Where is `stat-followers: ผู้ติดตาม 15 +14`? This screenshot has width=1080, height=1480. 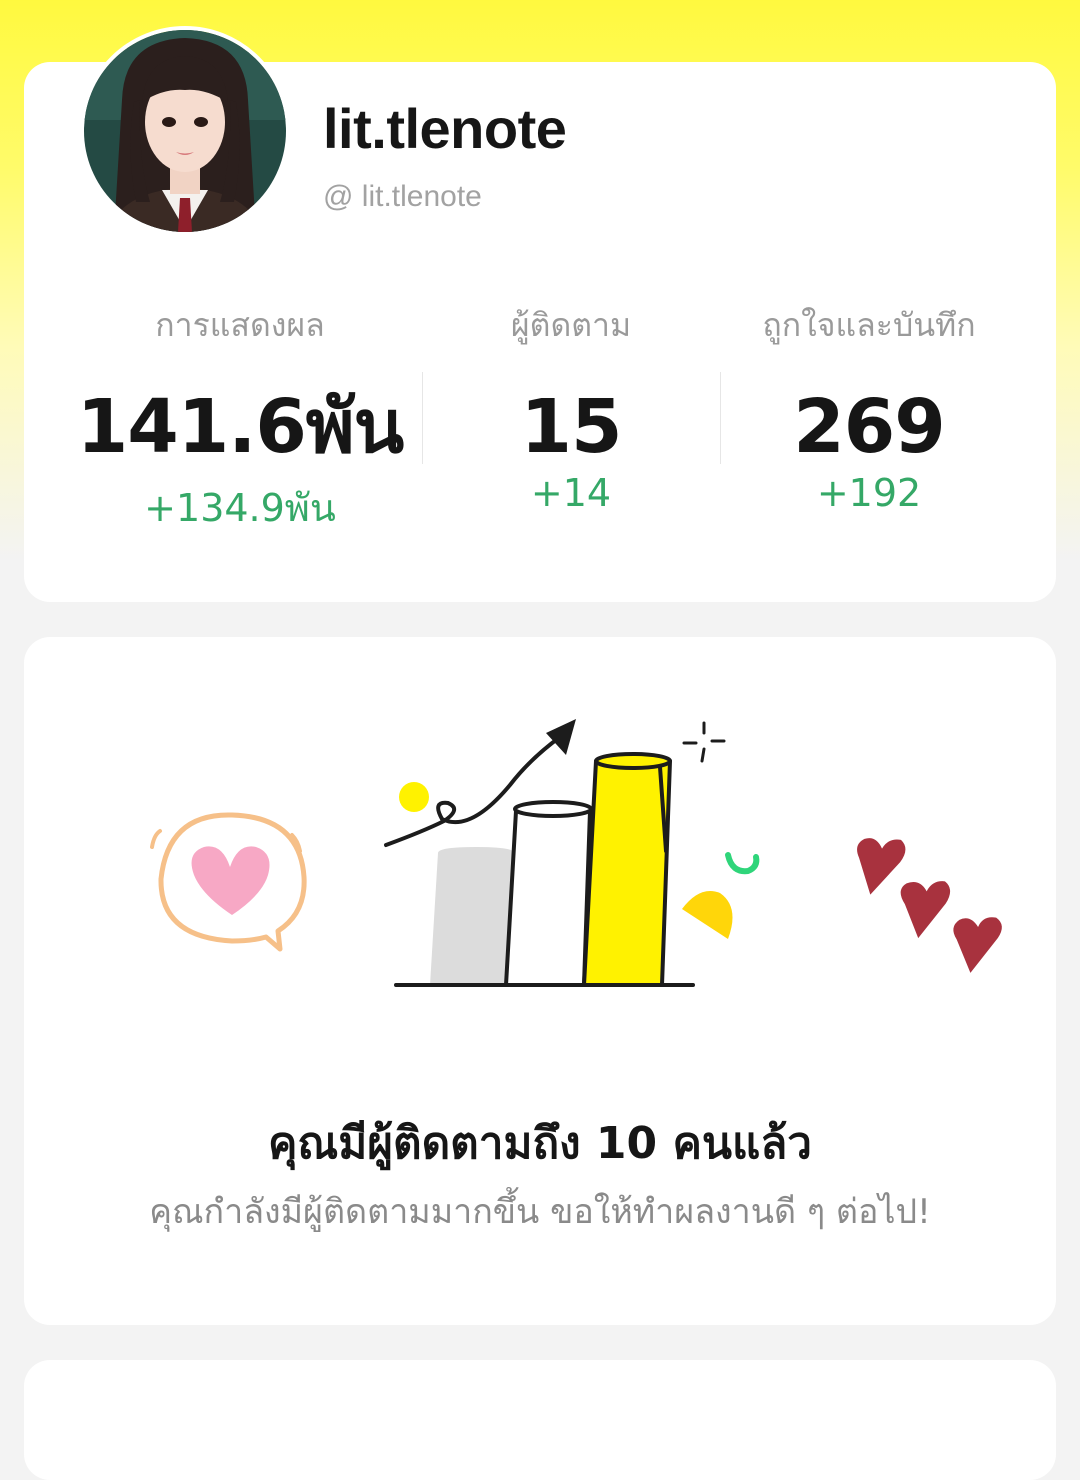 stat-followers: ผู้ติดตาม 15 +14 is located at coordinates (571, 407).